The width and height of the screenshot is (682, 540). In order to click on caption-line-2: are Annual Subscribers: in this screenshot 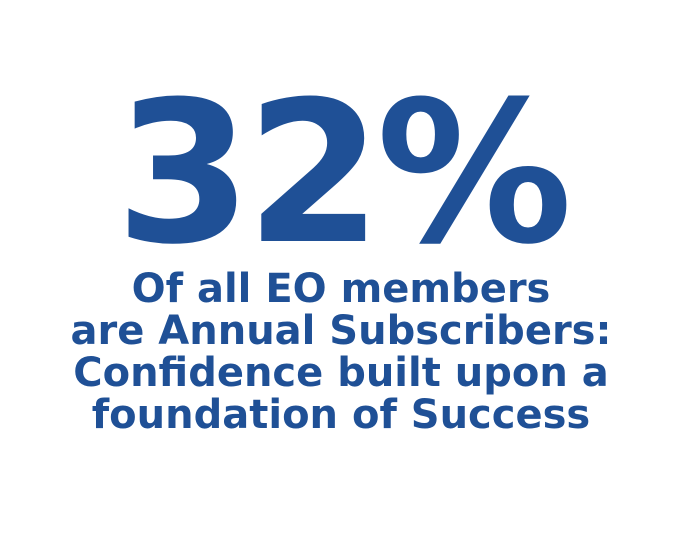, I will do `click(341, 331)`.